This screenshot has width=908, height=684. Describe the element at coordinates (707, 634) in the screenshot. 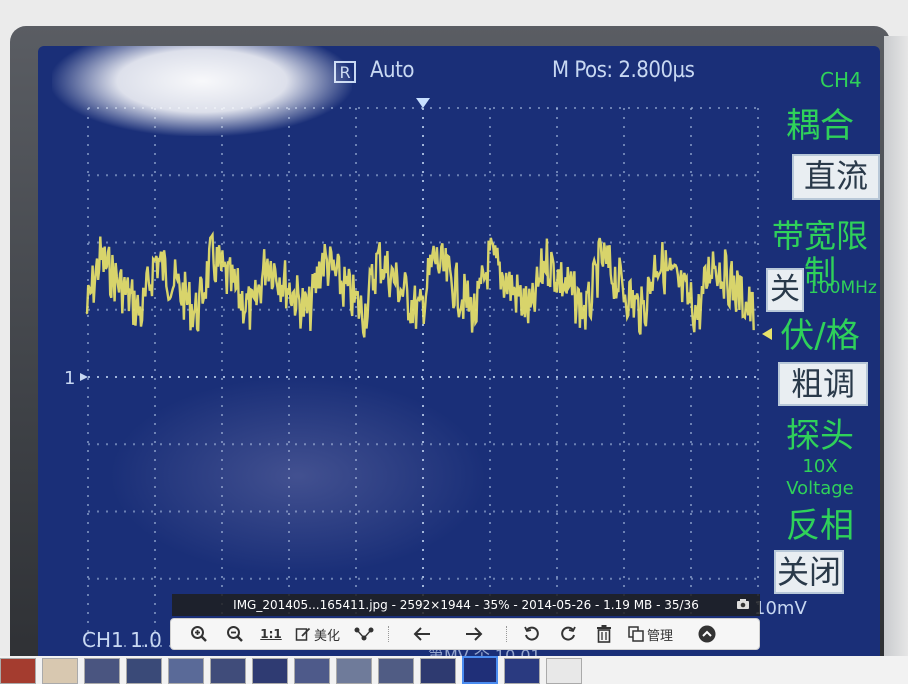

I see `chevron-up-icon` at that location.